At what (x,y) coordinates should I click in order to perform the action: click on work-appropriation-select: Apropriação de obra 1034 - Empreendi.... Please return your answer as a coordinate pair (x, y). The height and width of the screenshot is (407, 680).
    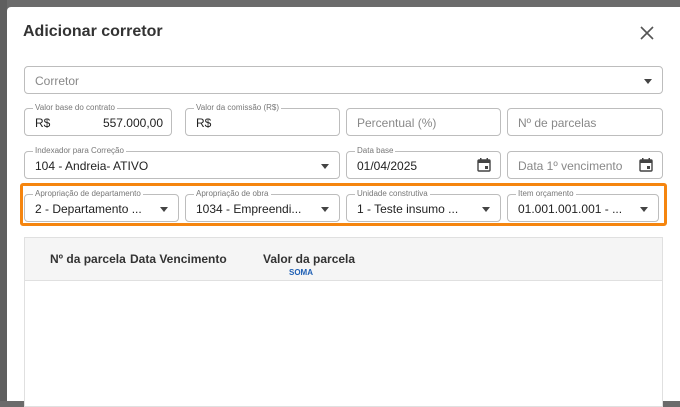
    Looking at the image, I should click on (262, 205).